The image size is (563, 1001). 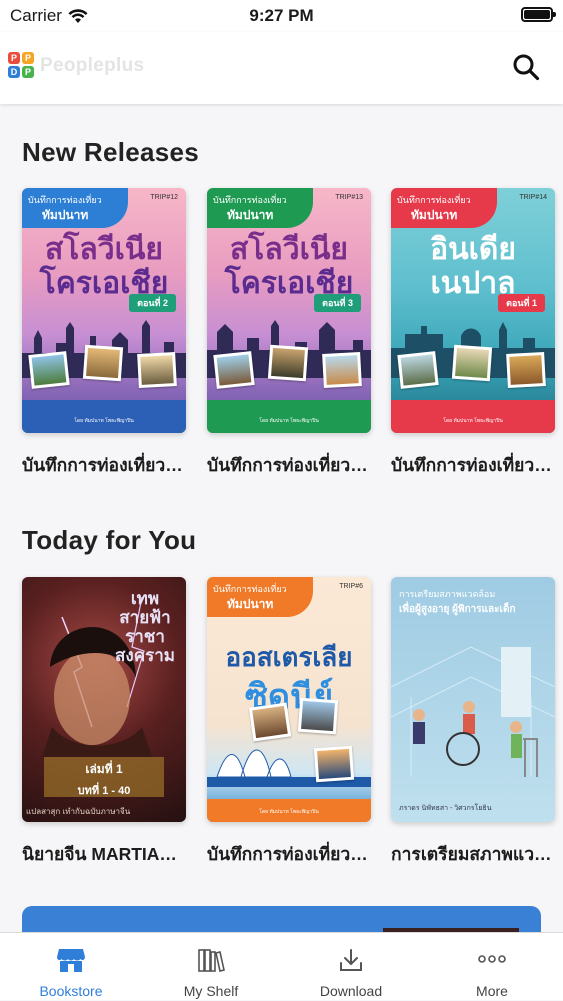 I want to click on download-icon, so click(x=351, y=960).